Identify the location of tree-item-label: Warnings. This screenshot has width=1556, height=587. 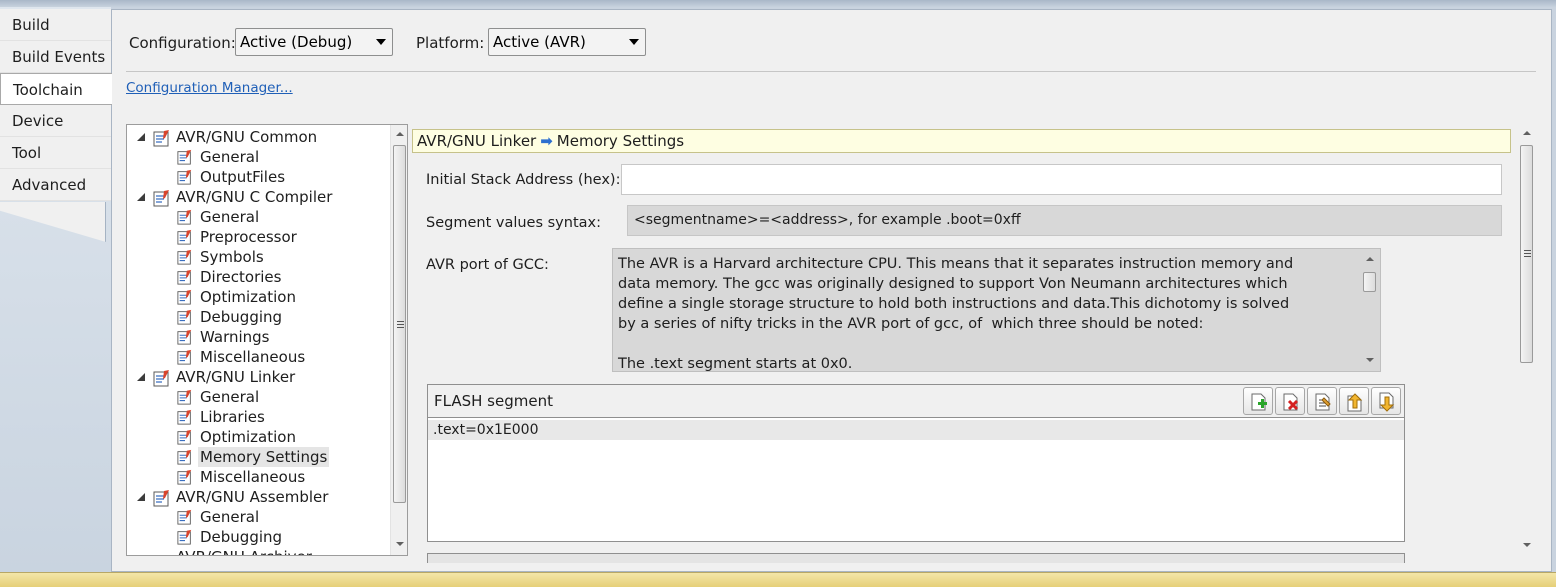
(235, 337).